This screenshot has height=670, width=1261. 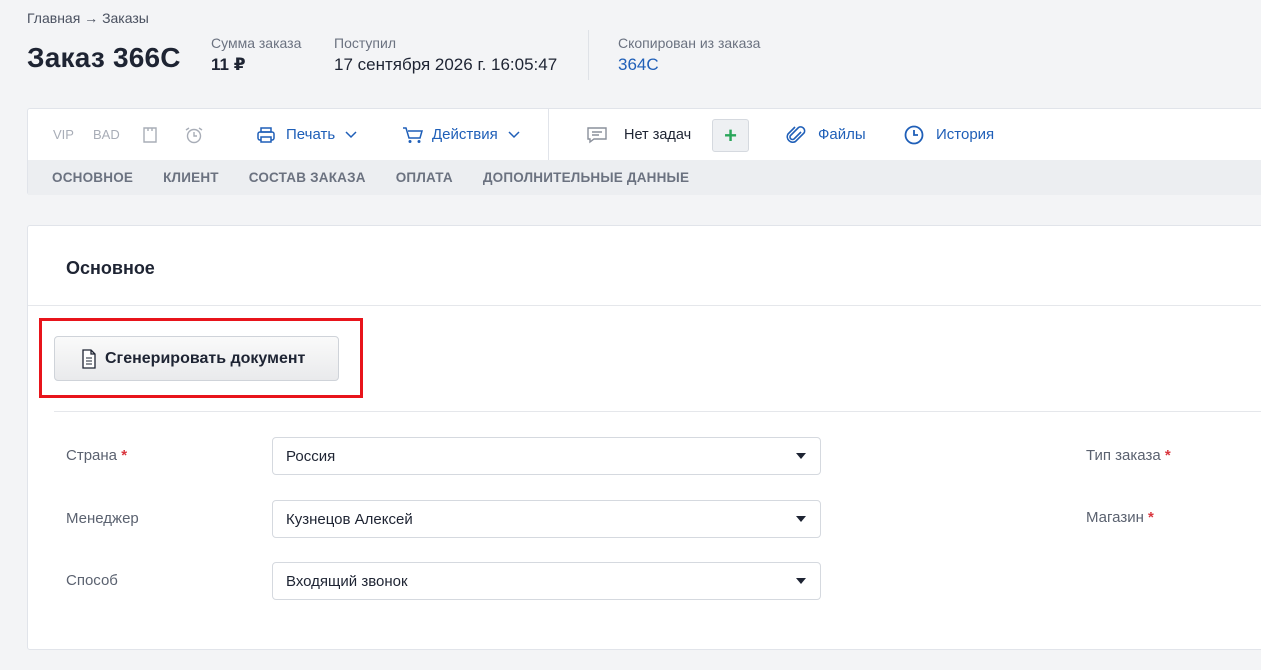 I want to click on section-title: Основное, so click(x=110, y=268).